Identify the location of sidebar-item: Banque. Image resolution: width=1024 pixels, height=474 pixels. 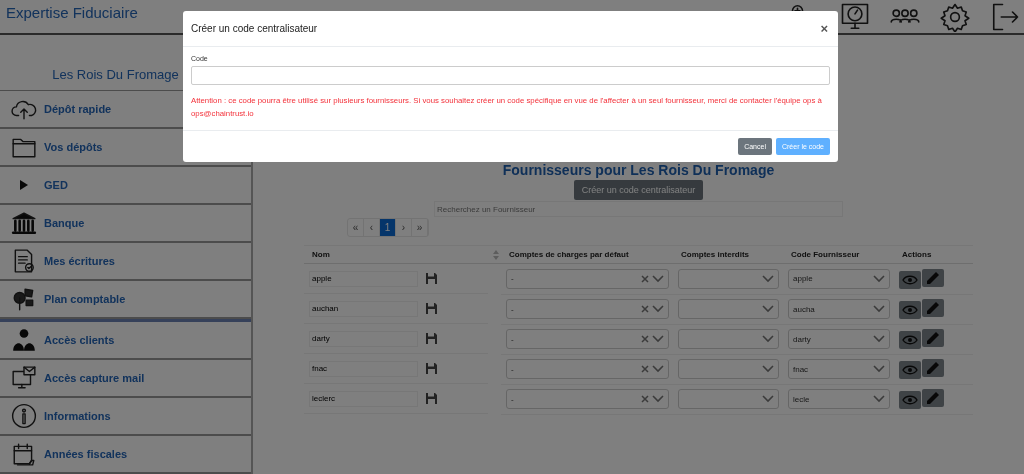
(125, 224).